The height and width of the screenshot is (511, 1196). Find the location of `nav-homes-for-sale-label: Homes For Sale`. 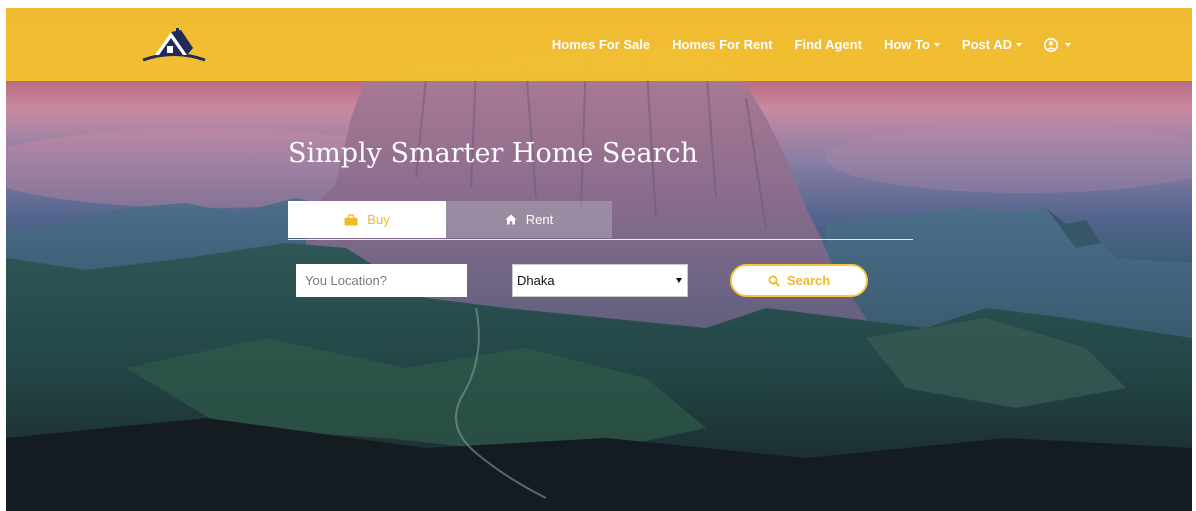

nav-homes-for-sale-label: Homes For Sale is located at coordinates (601, 44).